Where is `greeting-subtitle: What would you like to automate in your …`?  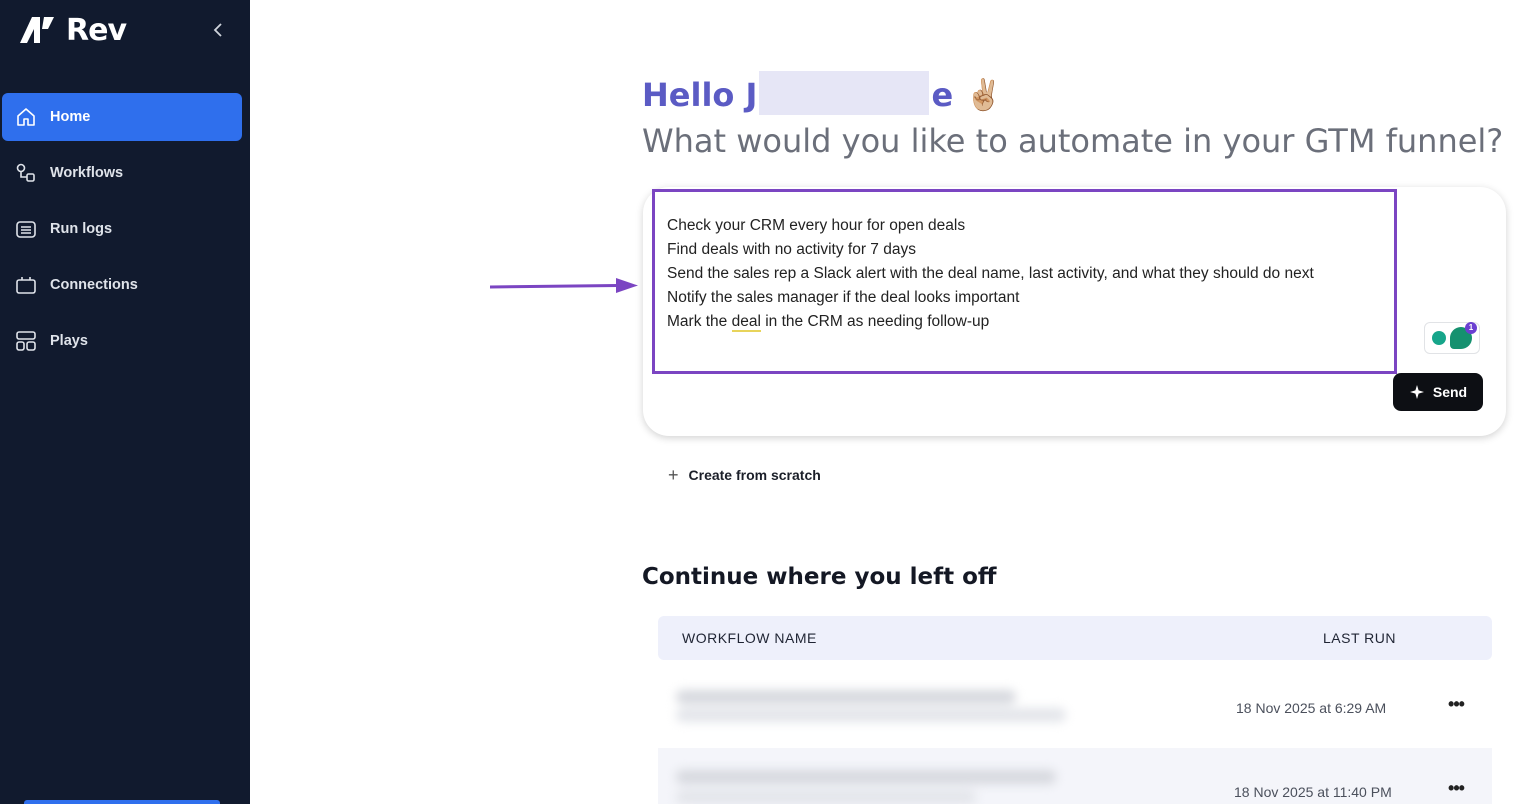 greeting-subtitle: What would you like to automate in your … is located at coordinates (1073, 141).